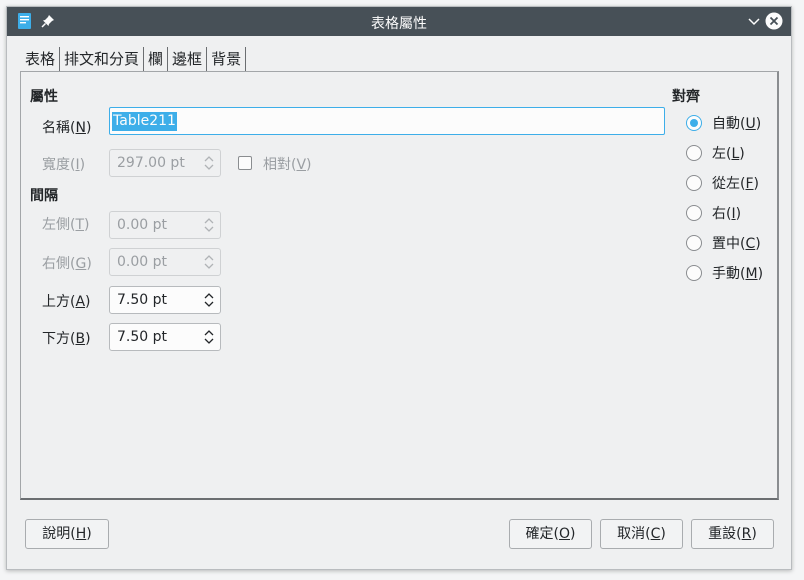  What do you see at coordinates (44, 196) in the screenshot?
I see `spacing-heading: 間隔` at bounding box center [44, 196].